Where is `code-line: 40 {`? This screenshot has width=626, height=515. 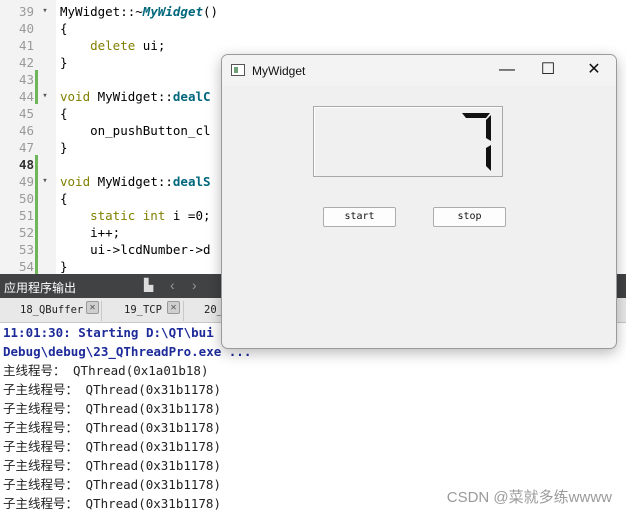 code-line: 40 { is located at coordinates (313, 28).